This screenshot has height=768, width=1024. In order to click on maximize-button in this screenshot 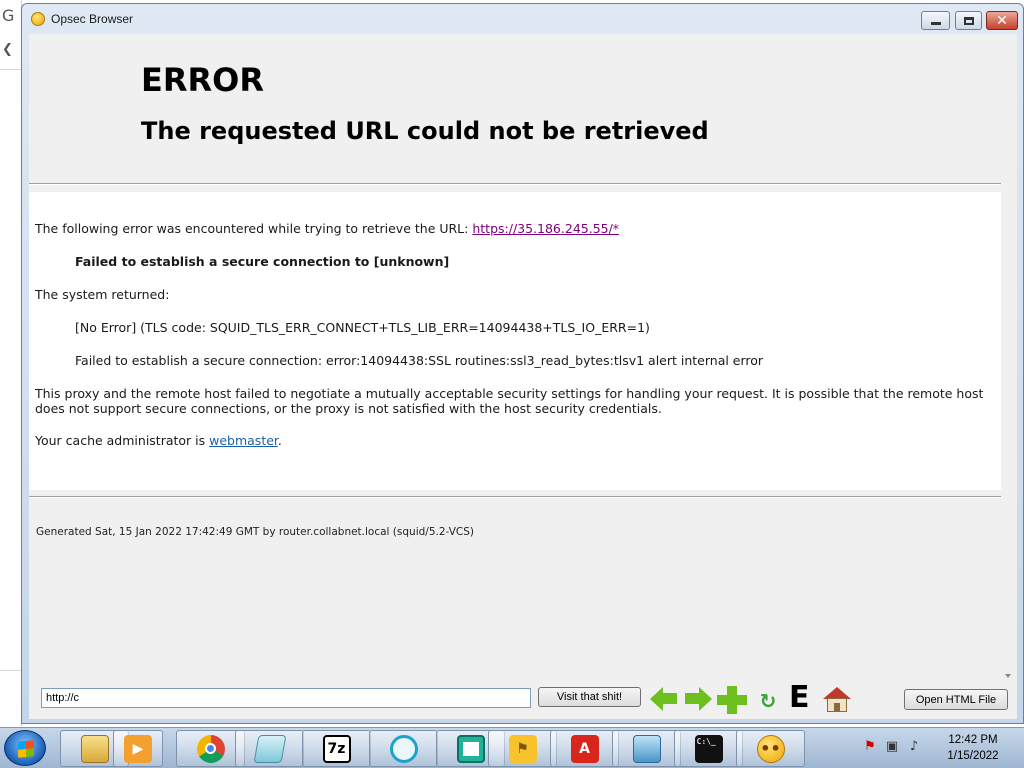, I will do `click(968, 20)`.